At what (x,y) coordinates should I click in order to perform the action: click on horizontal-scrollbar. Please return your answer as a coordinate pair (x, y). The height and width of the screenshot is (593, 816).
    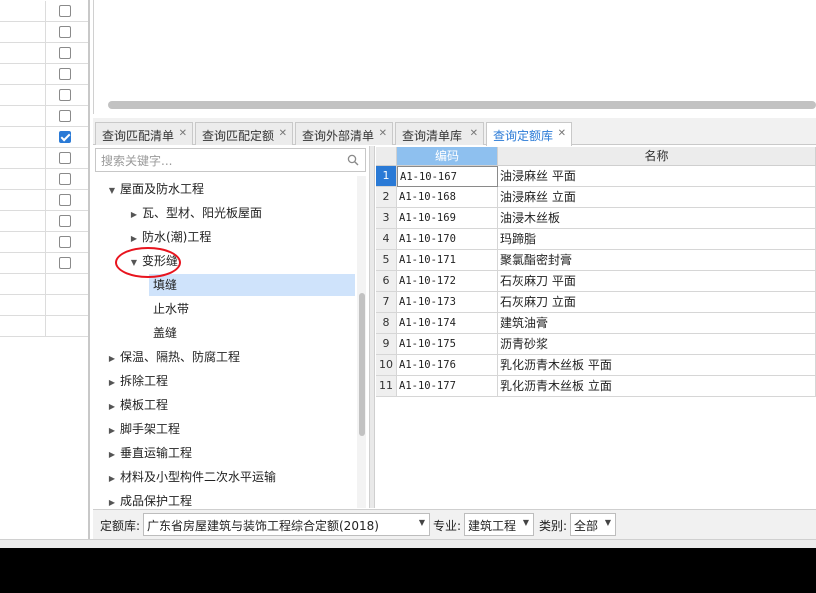
    Looking at the image, I should click on (462, 105).